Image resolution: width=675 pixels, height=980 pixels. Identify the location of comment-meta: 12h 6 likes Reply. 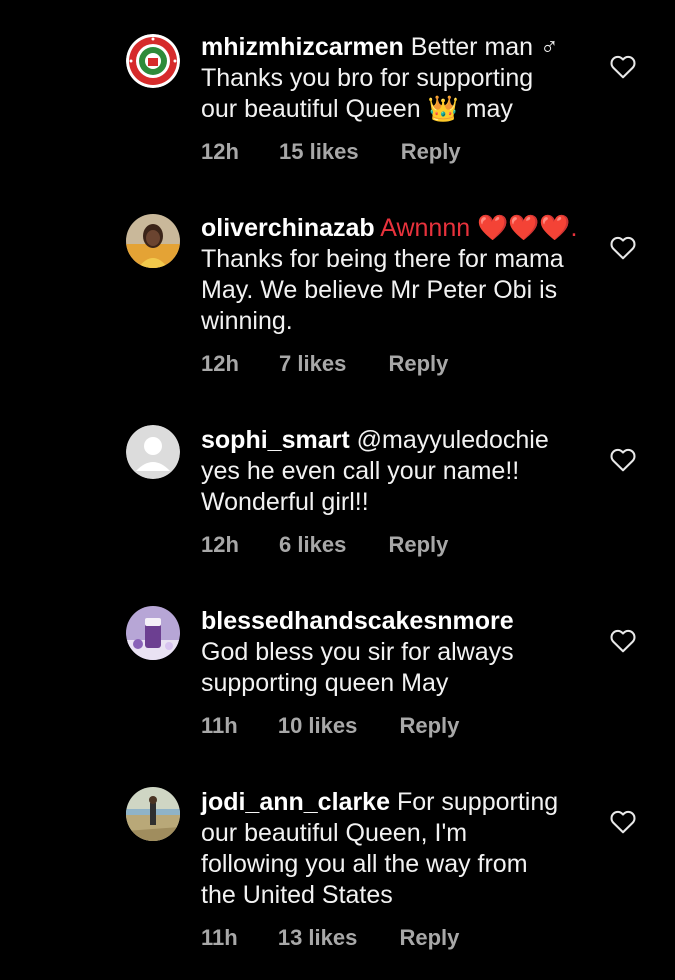
(324, 545).